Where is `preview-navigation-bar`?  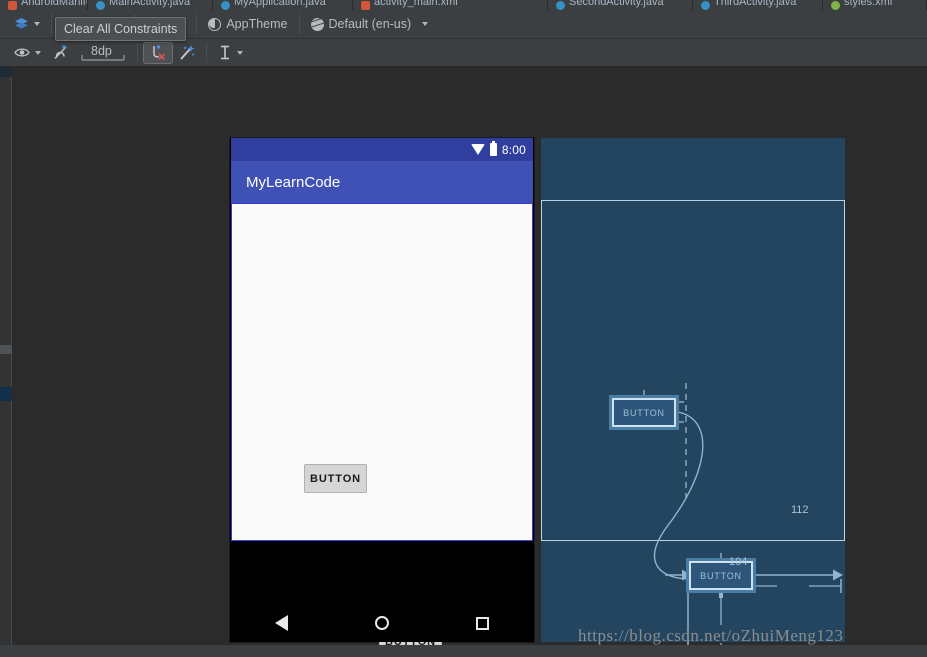 preview-navigation-bar is located at coordinates (382, 623).